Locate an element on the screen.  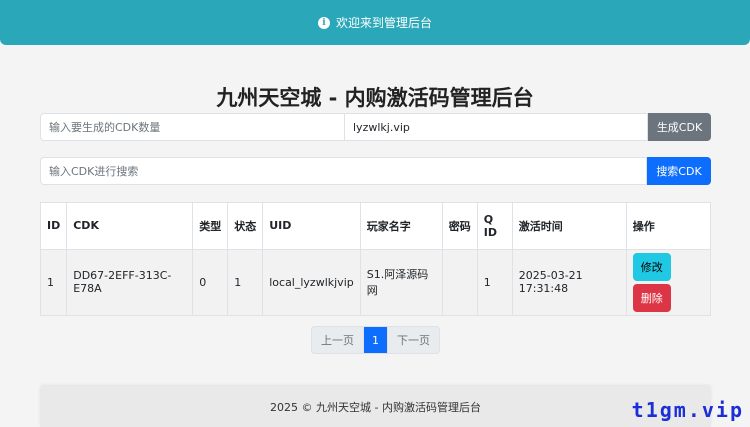
cell-uid: local_lyzwlkjvip is located at coordinates (311, 282).